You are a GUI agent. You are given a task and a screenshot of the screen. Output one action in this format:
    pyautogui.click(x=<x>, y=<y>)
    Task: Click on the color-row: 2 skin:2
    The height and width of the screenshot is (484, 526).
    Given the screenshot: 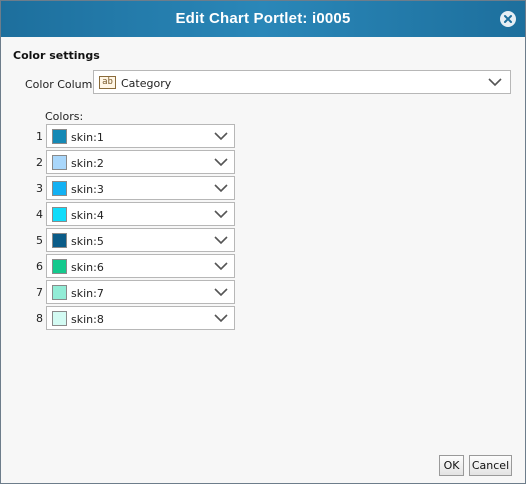 What is the action you would take?
    pyautogui.click(x=121, y=162)
    